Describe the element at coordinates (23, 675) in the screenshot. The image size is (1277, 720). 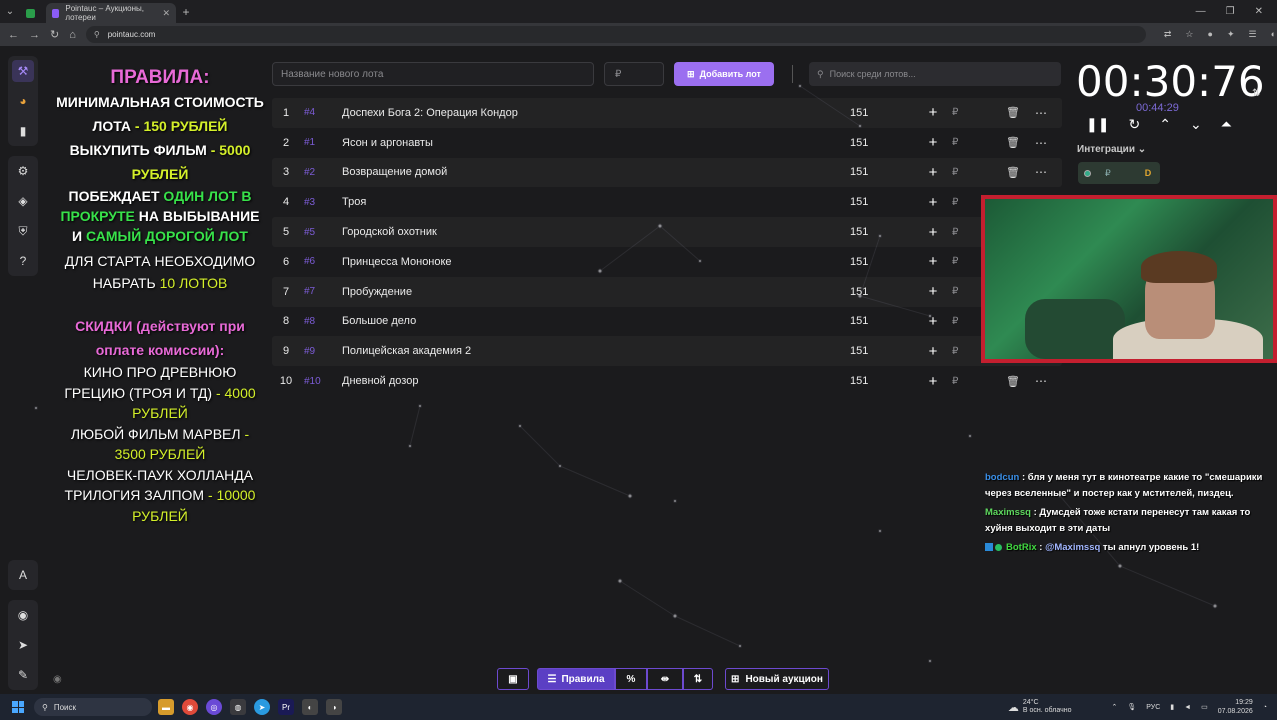
I see `sidebar-feedback-icon: ✎` at that location.